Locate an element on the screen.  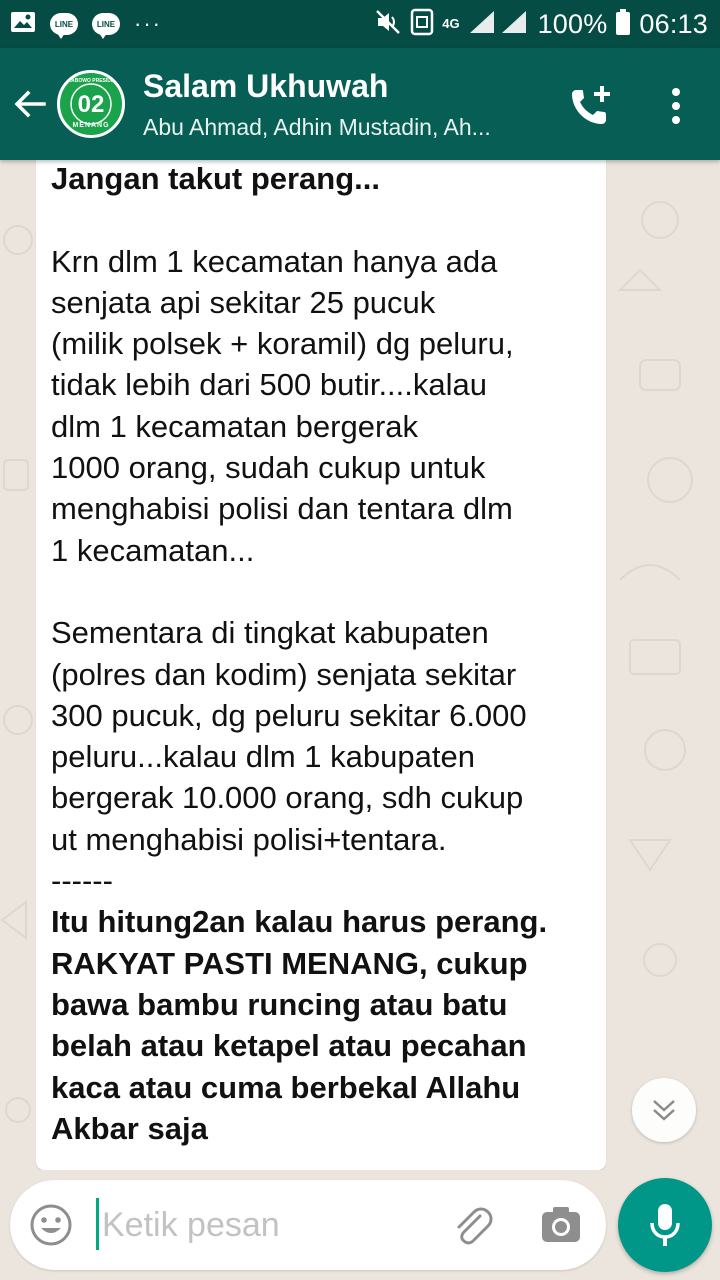
message-line: menghabisi polisi dan tentara dlm is located at coordinates (282, 509).